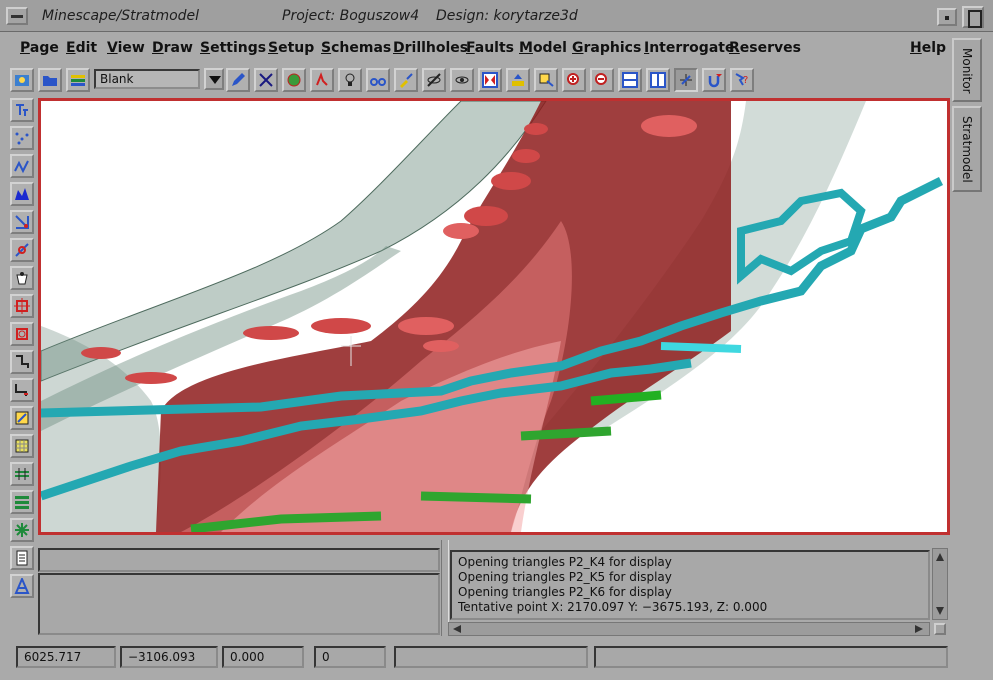 This screenshot has height=680, width=993. I want to click on help-cursor-button: ?, so click(742, 80).